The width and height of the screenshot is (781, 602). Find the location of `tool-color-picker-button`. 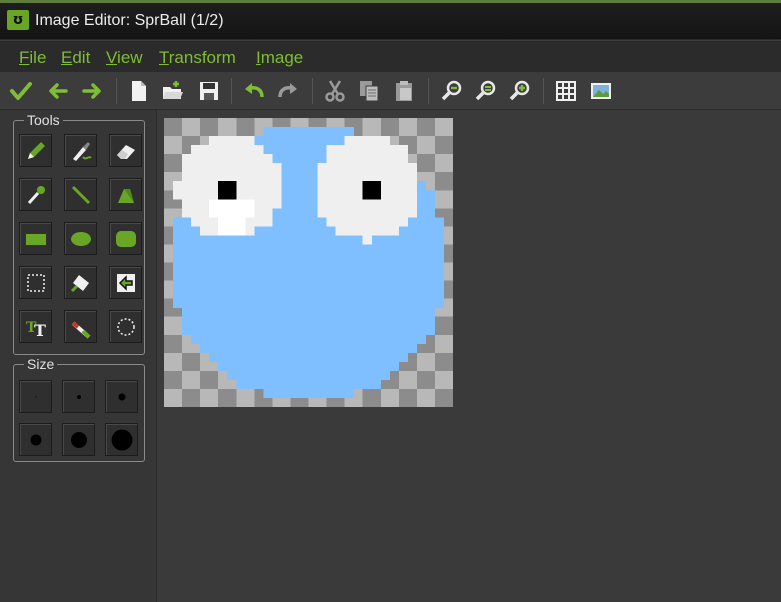

tool-color-picker-button is located at coordinates (35, 194).